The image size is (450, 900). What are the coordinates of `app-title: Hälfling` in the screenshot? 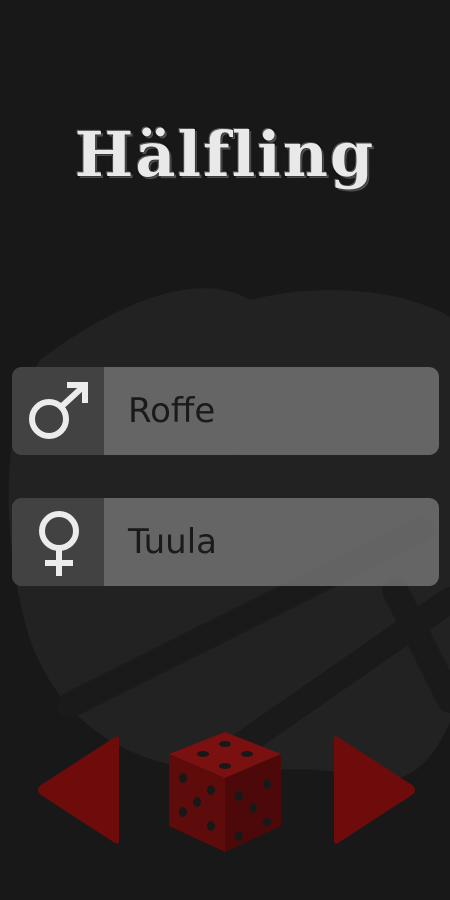 It's located at (225, 154).